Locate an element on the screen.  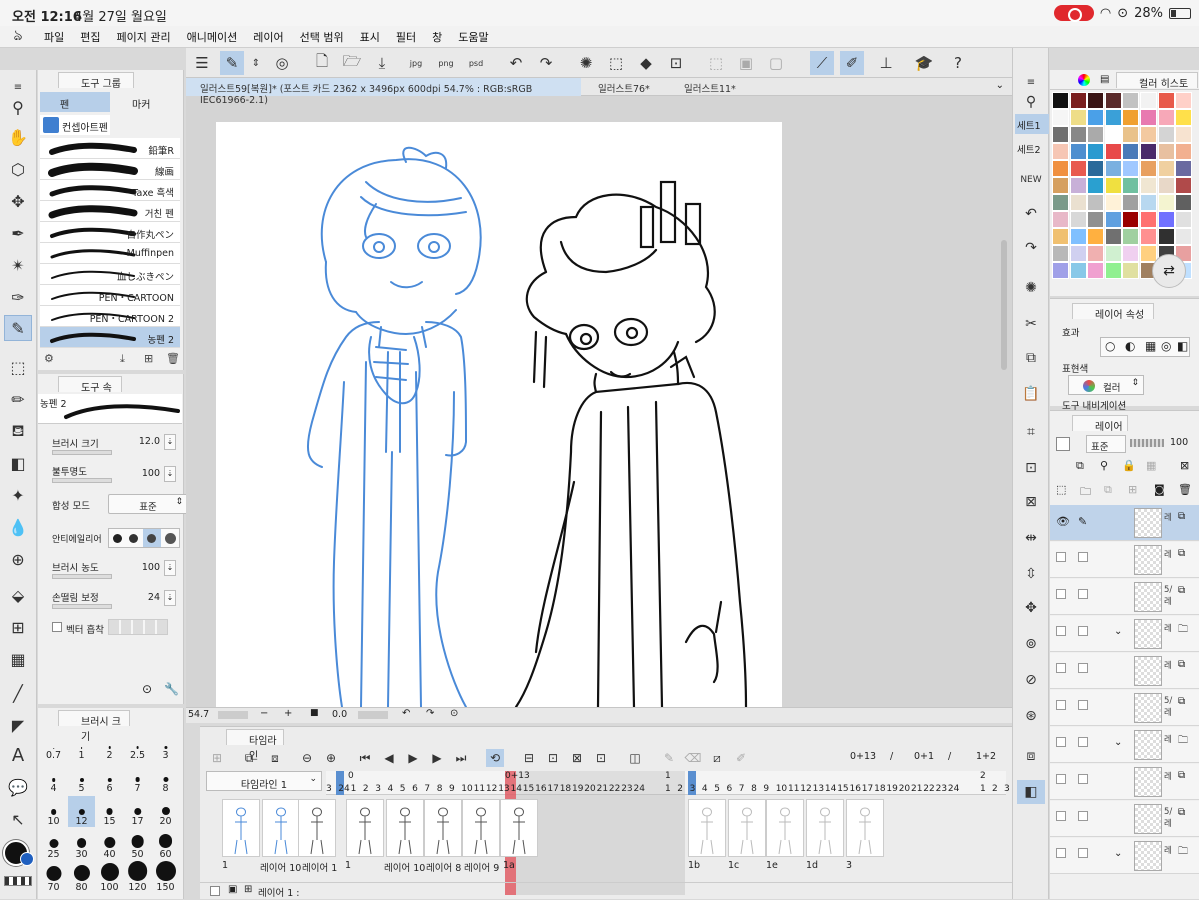
undo-right-icon: ↶ is located at coordinates (1031, 214).